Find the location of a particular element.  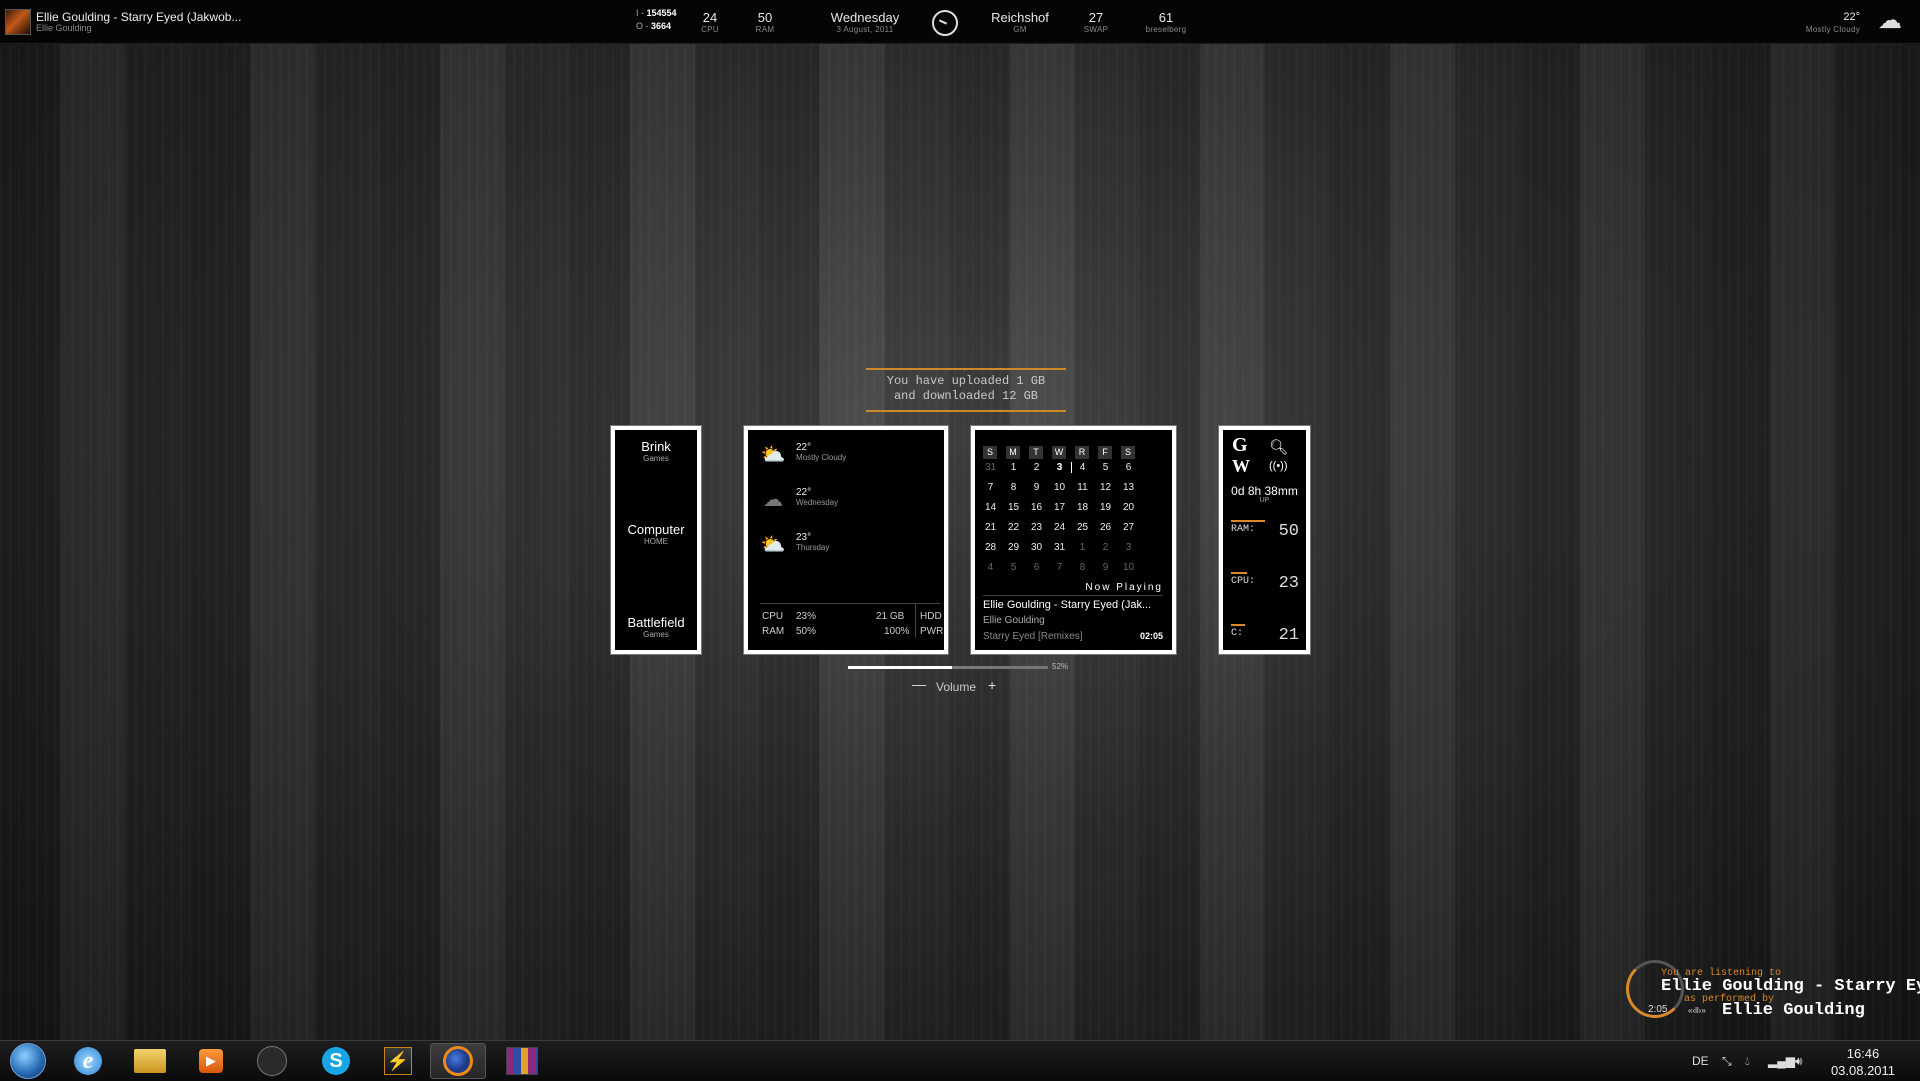

calendar-day: 17 is located at coordinates (1059, 507).